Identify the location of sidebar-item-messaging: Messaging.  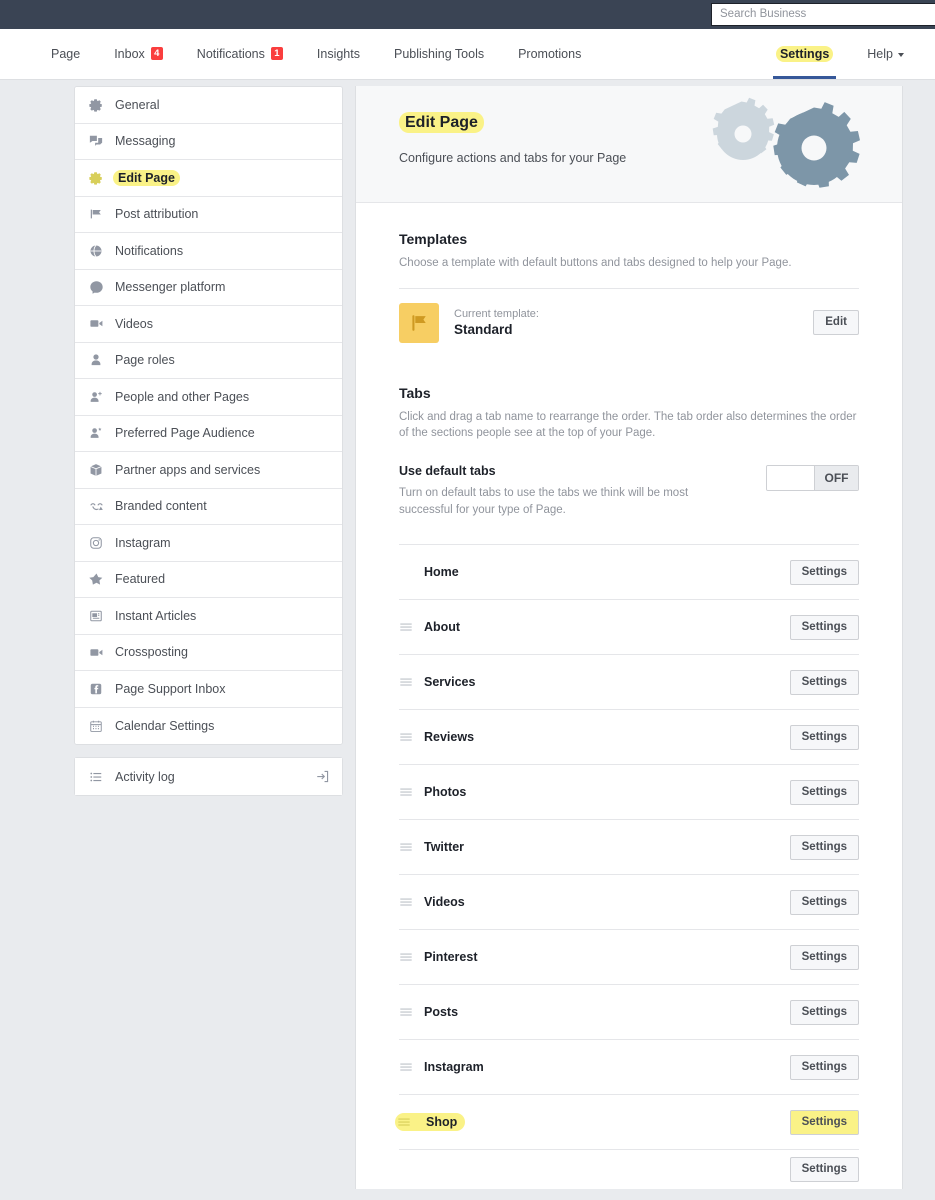
(208, 141).